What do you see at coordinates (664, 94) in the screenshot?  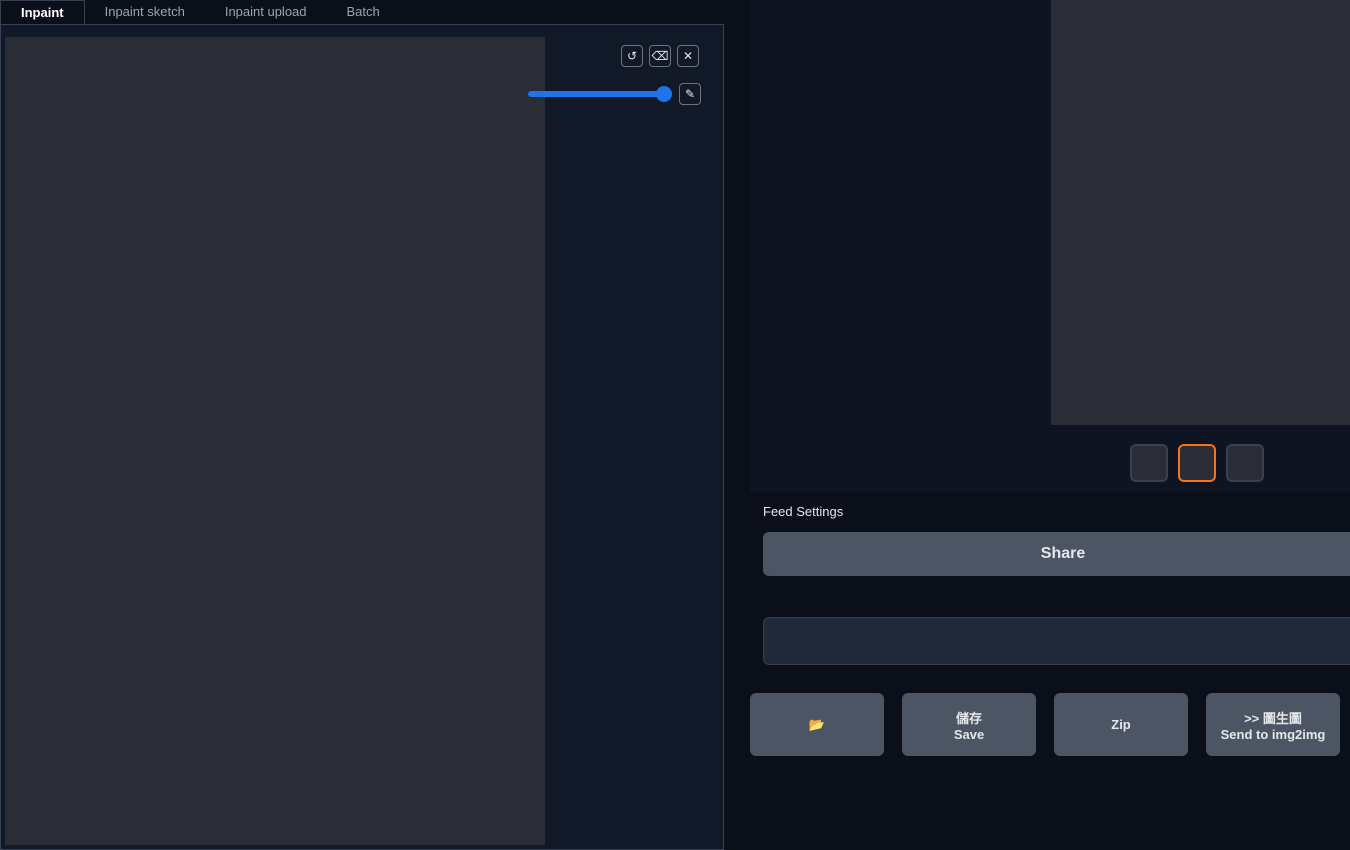 I see `slider-knob` at bounding box center [664, 94].